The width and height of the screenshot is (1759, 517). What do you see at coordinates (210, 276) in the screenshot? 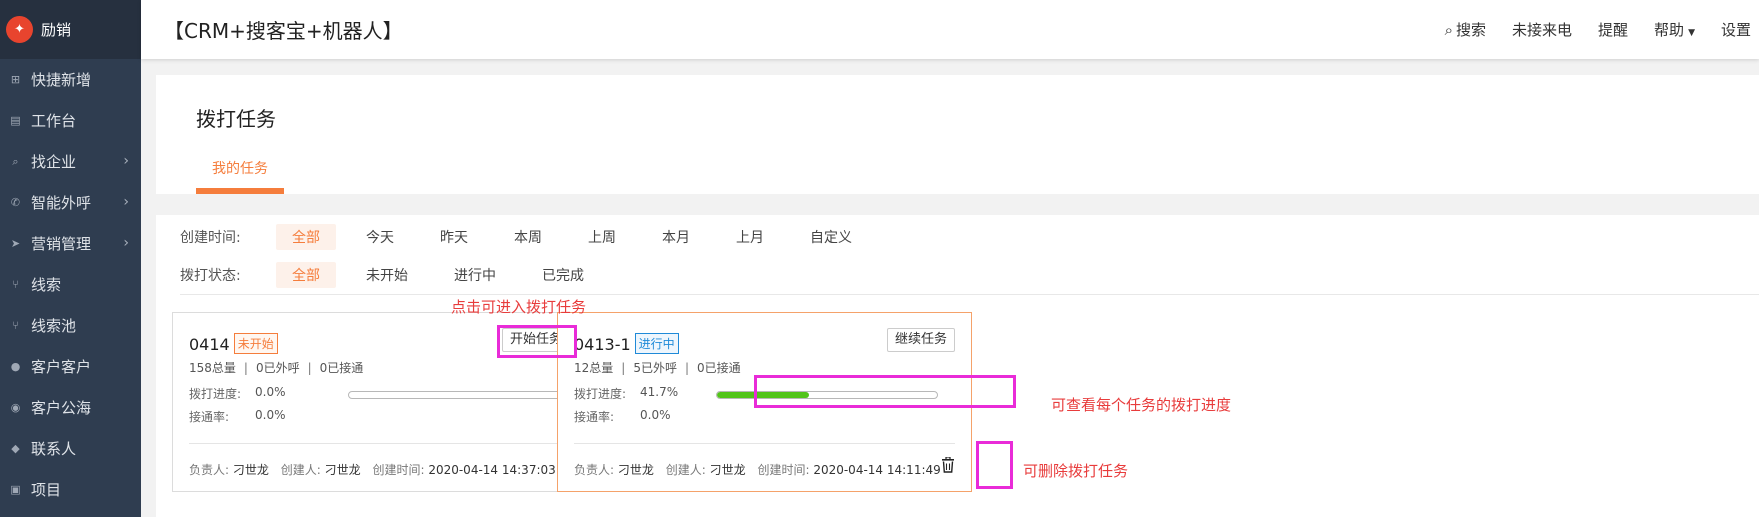
I see `call-status-label: 拨打状态:` at bounding box center [210, 276].